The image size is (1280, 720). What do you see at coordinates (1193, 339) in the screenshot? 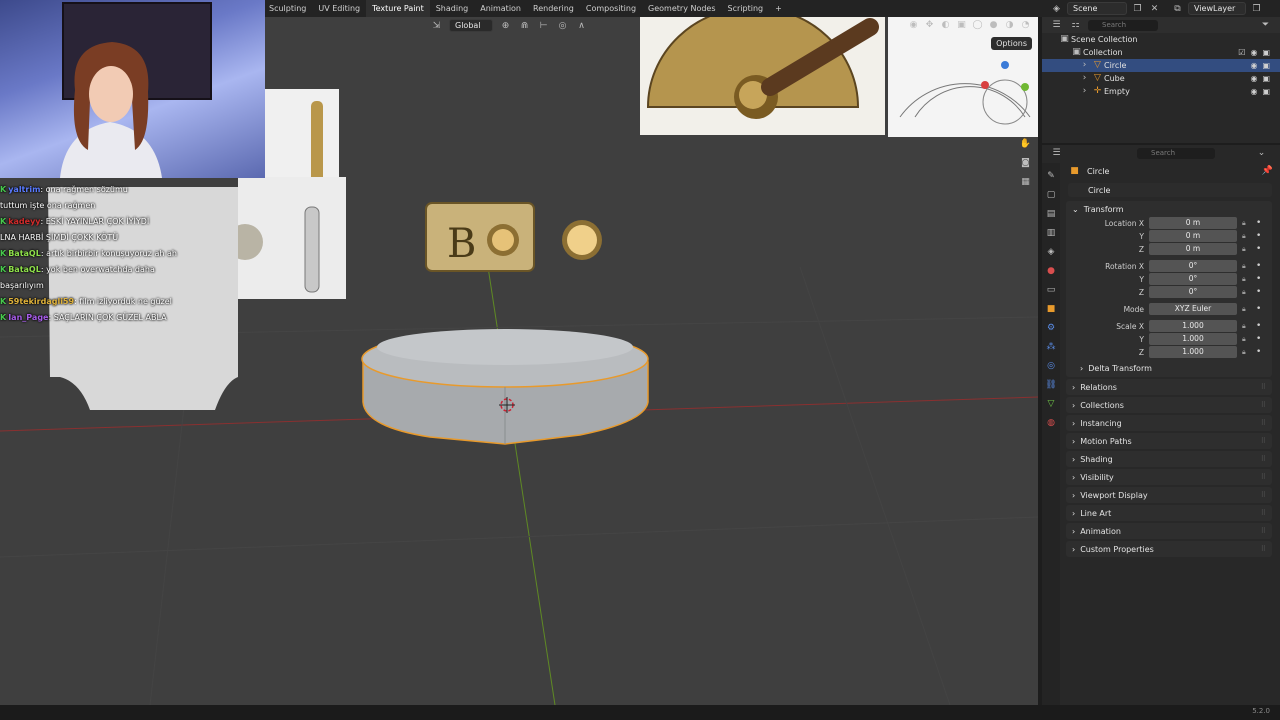
I see `scale-y-value: 1.000` at bounding box center [1193, 339].